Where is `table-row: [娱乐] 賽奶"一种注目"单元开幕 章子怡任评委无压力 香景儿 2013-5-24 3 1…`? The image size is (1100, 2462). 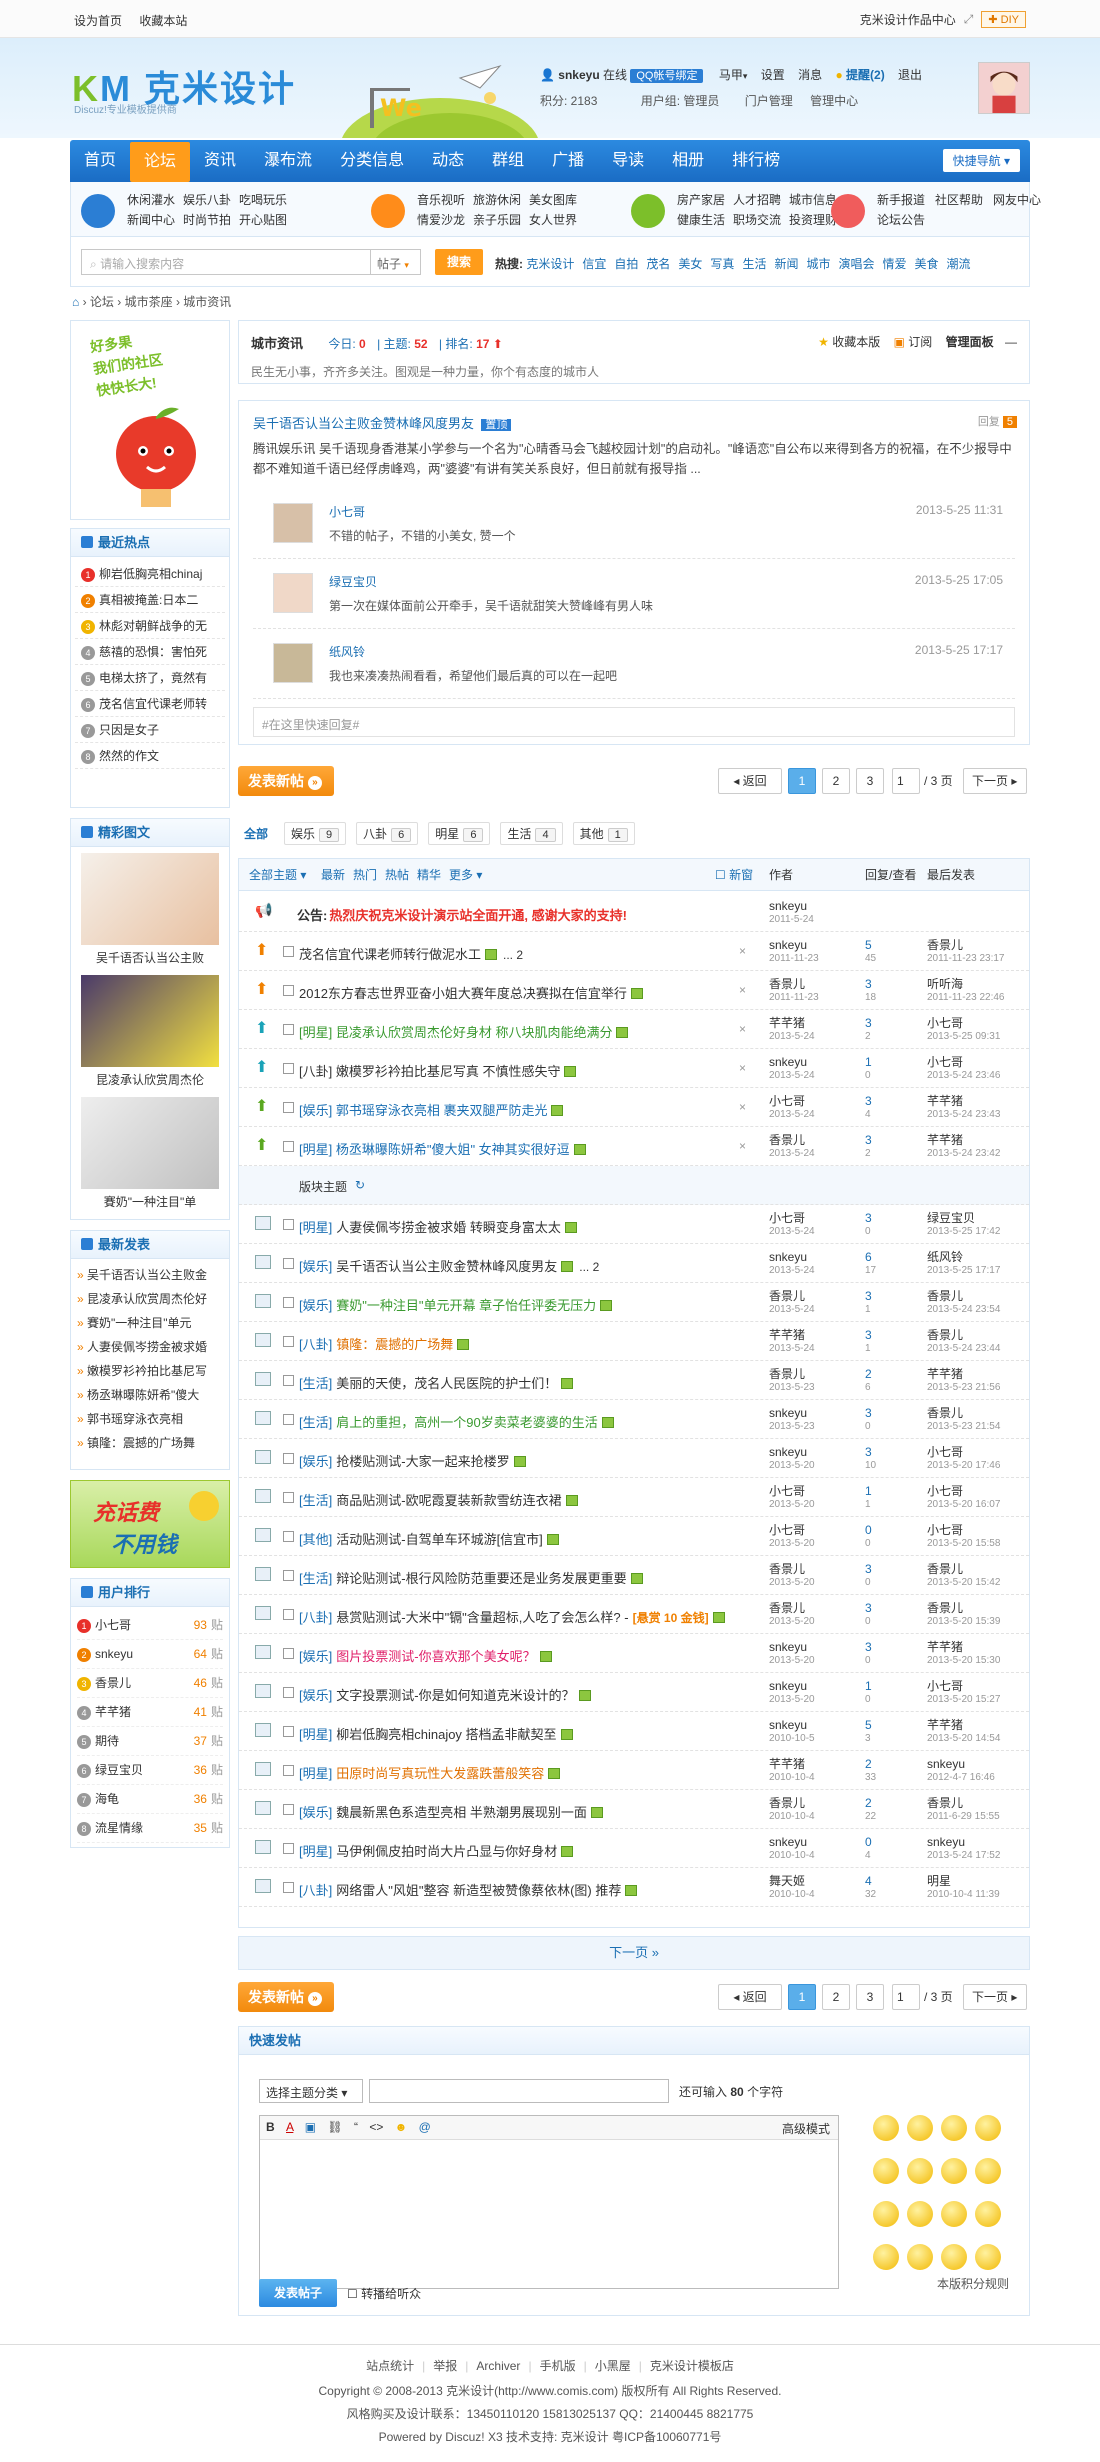
table-row: [娱乐] 賽奶"一种注目"单元开幕 章子怡任评委无压力 香景儿 2013-5-24 3 1… is located at coordinates (634, 1302).